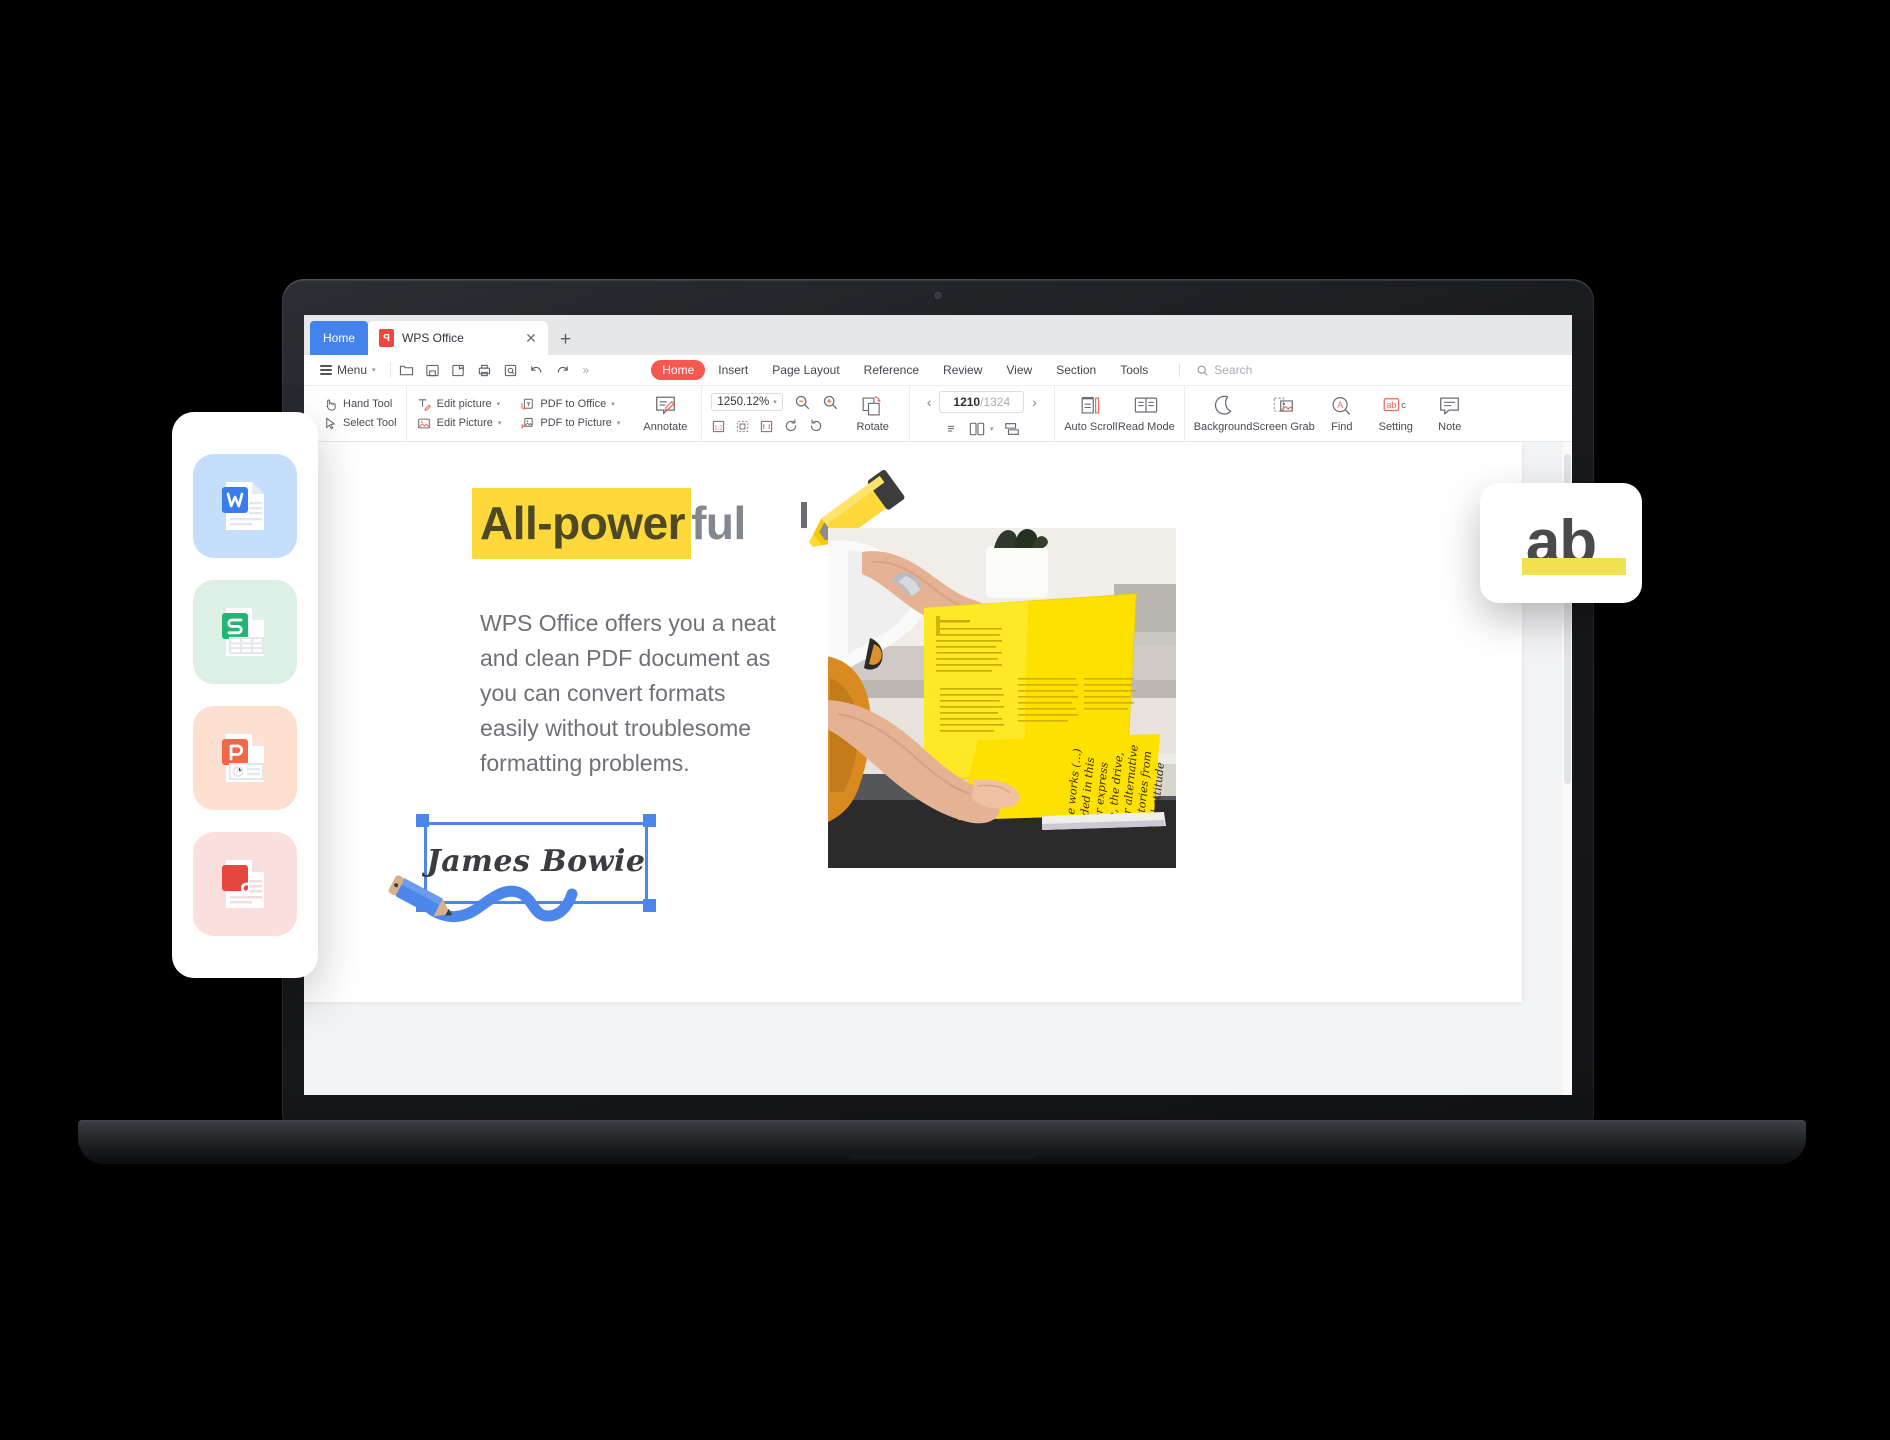  I want to click on rotate-button: Rotate, so click(873, 414).